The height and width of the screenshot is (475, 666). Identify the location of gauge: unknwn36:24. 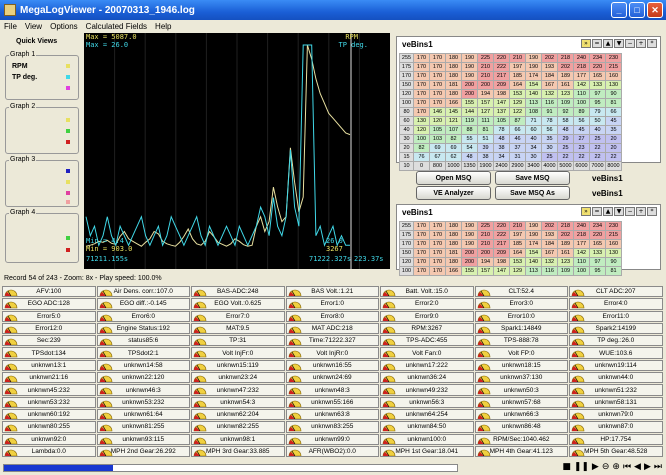
(427, 378).